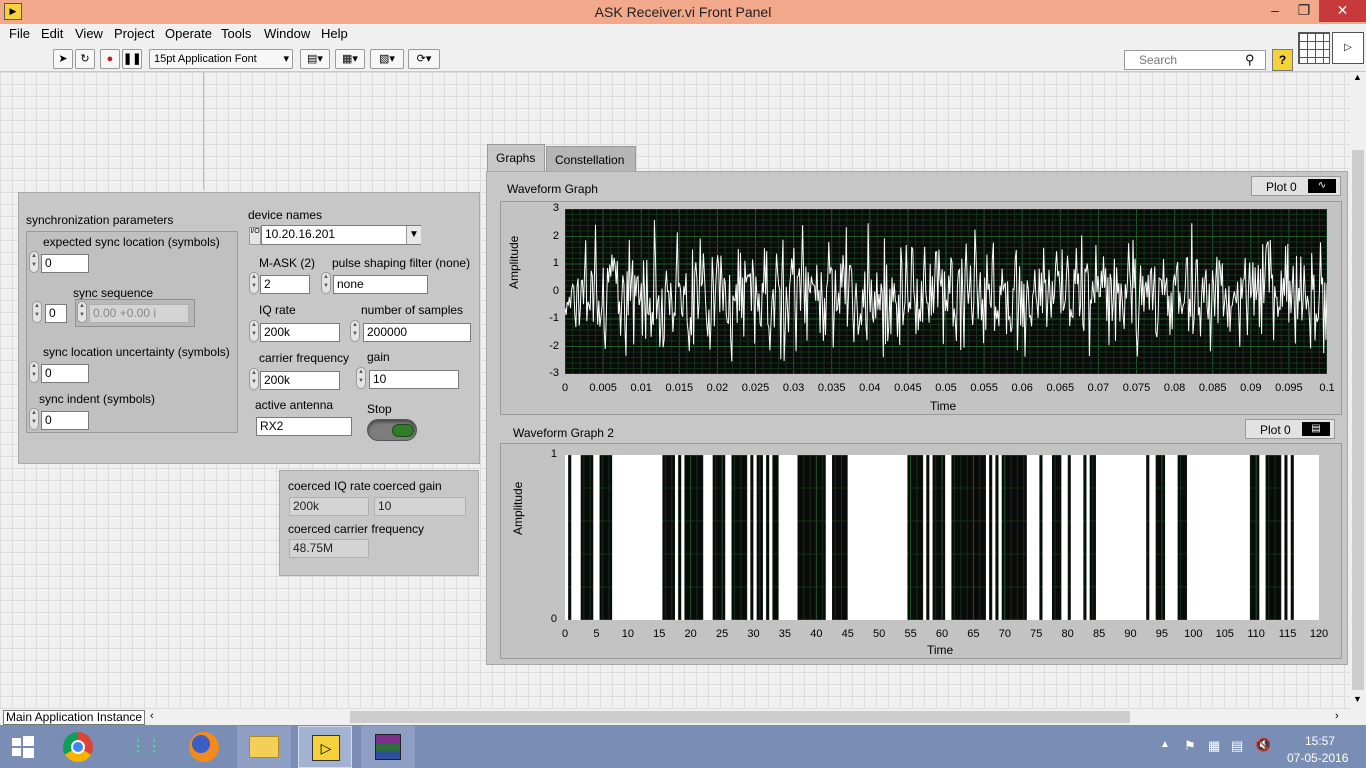 The image size is (1366, 768). Describe the element at coordinates (315, 59) in the screenshot. I see `align-objects-icon: ▤▾` at that location.